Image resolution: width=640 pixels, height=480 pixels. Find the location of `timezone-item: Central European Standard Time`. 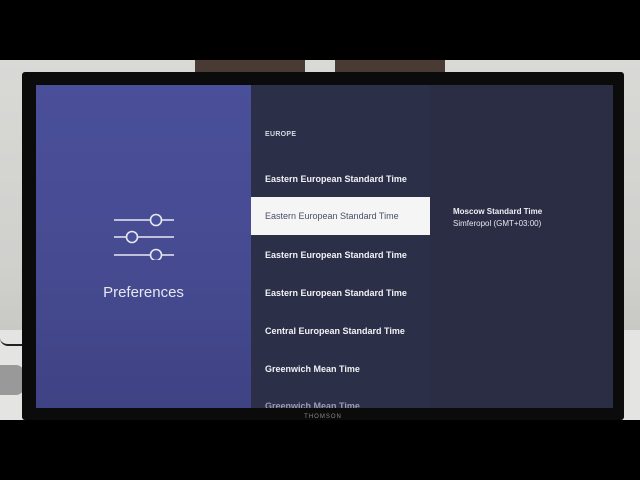

timezone-item: Central European Standard Time is located at coordinates (340, 331).